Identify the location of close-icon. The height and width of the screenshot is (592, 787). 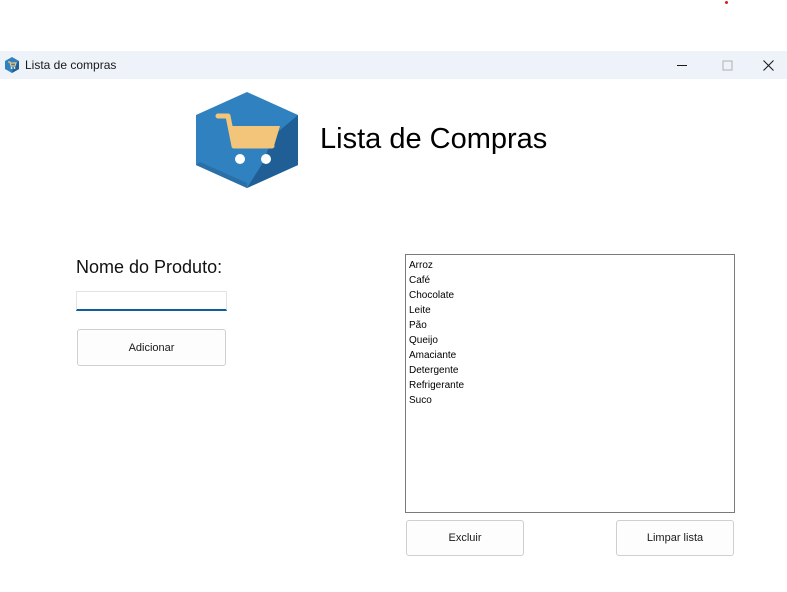
(768, 65).